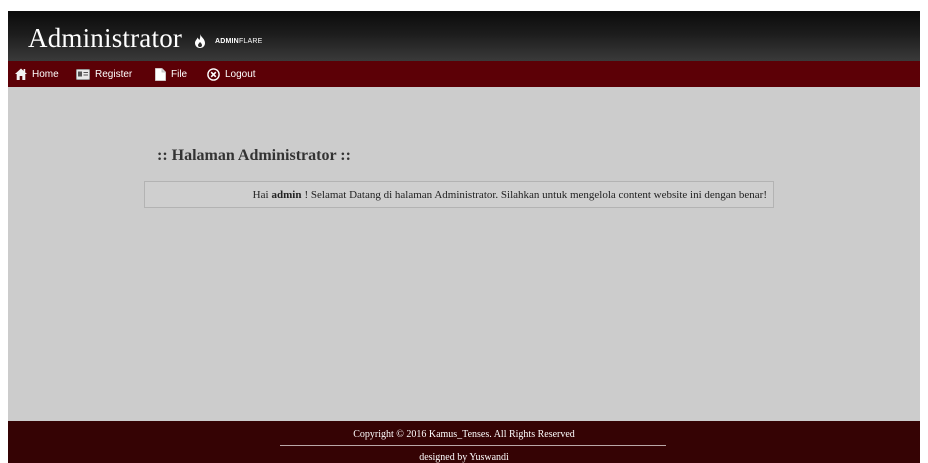 The height and width of the screenshot is (463, 928). Describe the element at coordinates (464, 74) in the screenshot. I see `nav-bar: Home Register File Logout` at that location.